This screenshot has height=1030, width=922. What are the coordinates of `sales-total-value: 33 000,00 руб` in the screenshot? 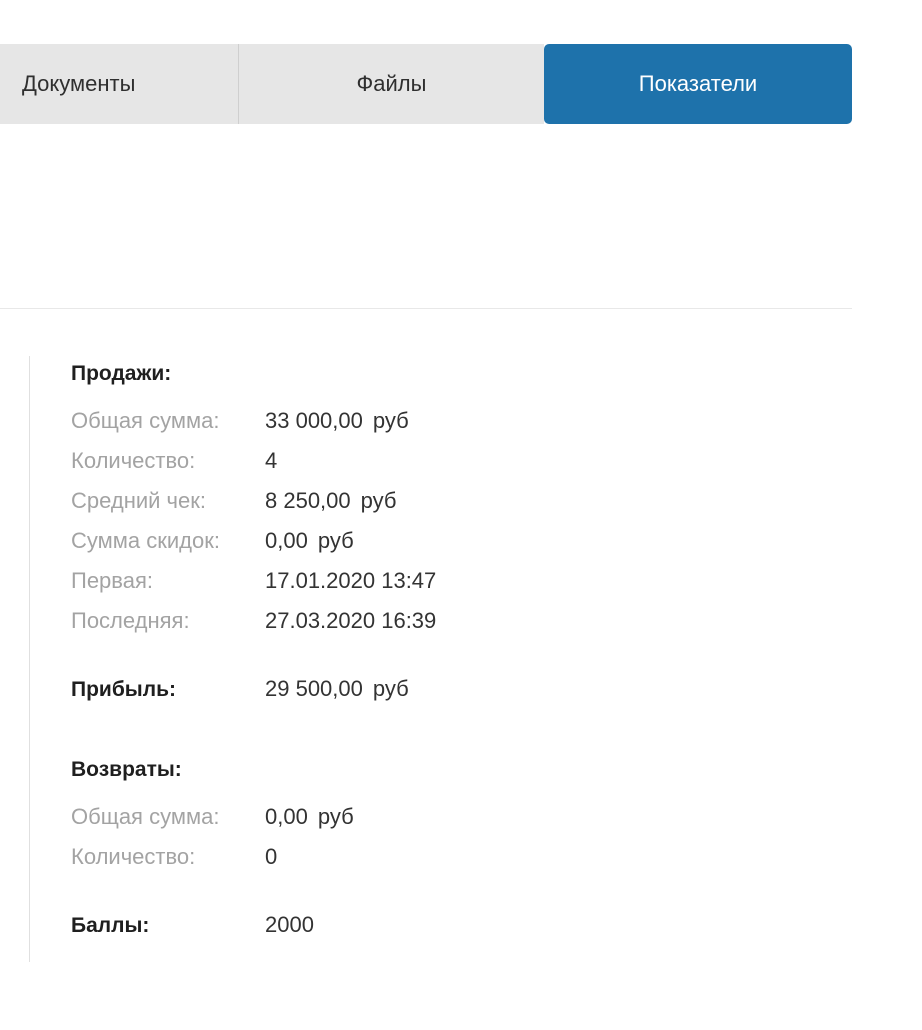 It's located at (337, 420).